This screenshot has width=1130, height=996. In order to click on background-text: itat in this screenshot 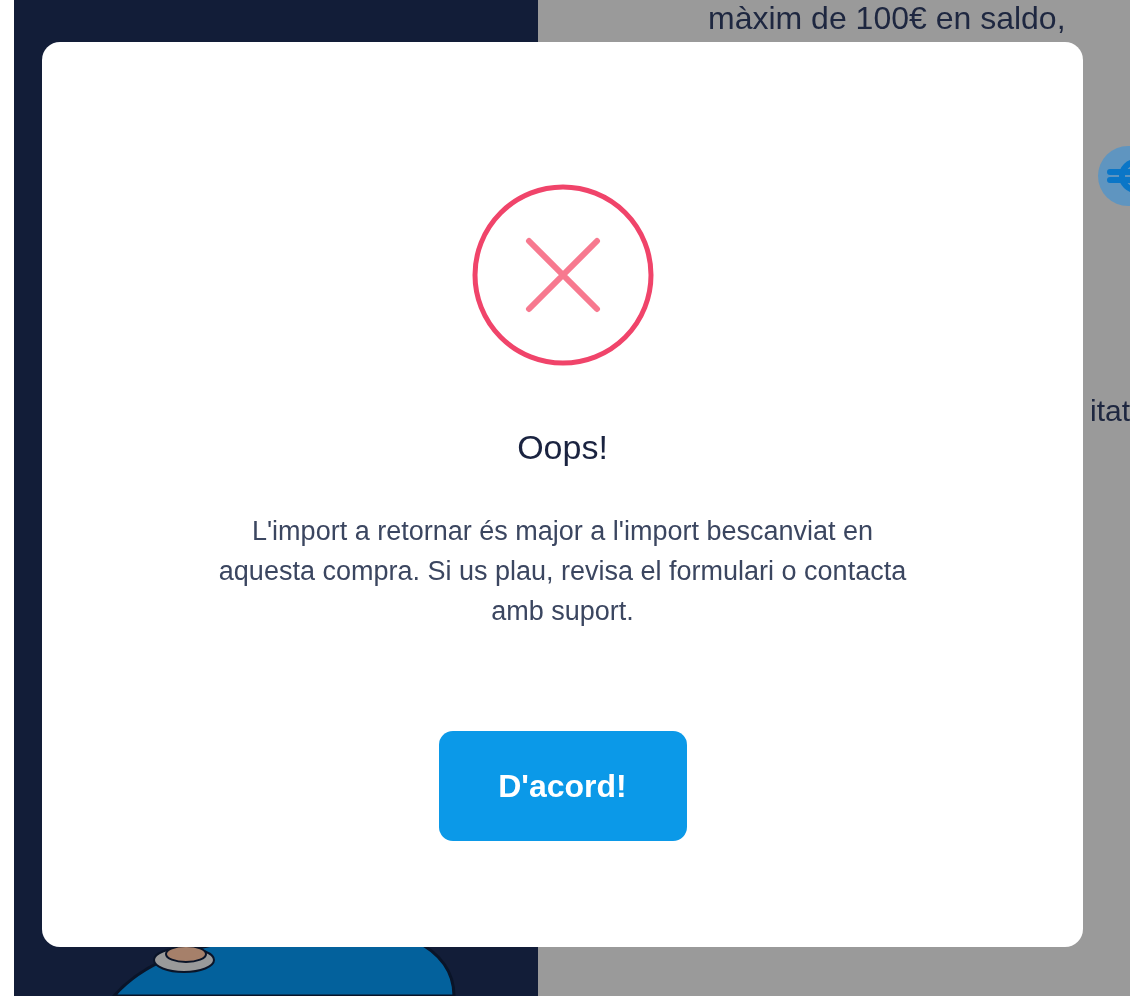, I will do `click(1109, 411)`.